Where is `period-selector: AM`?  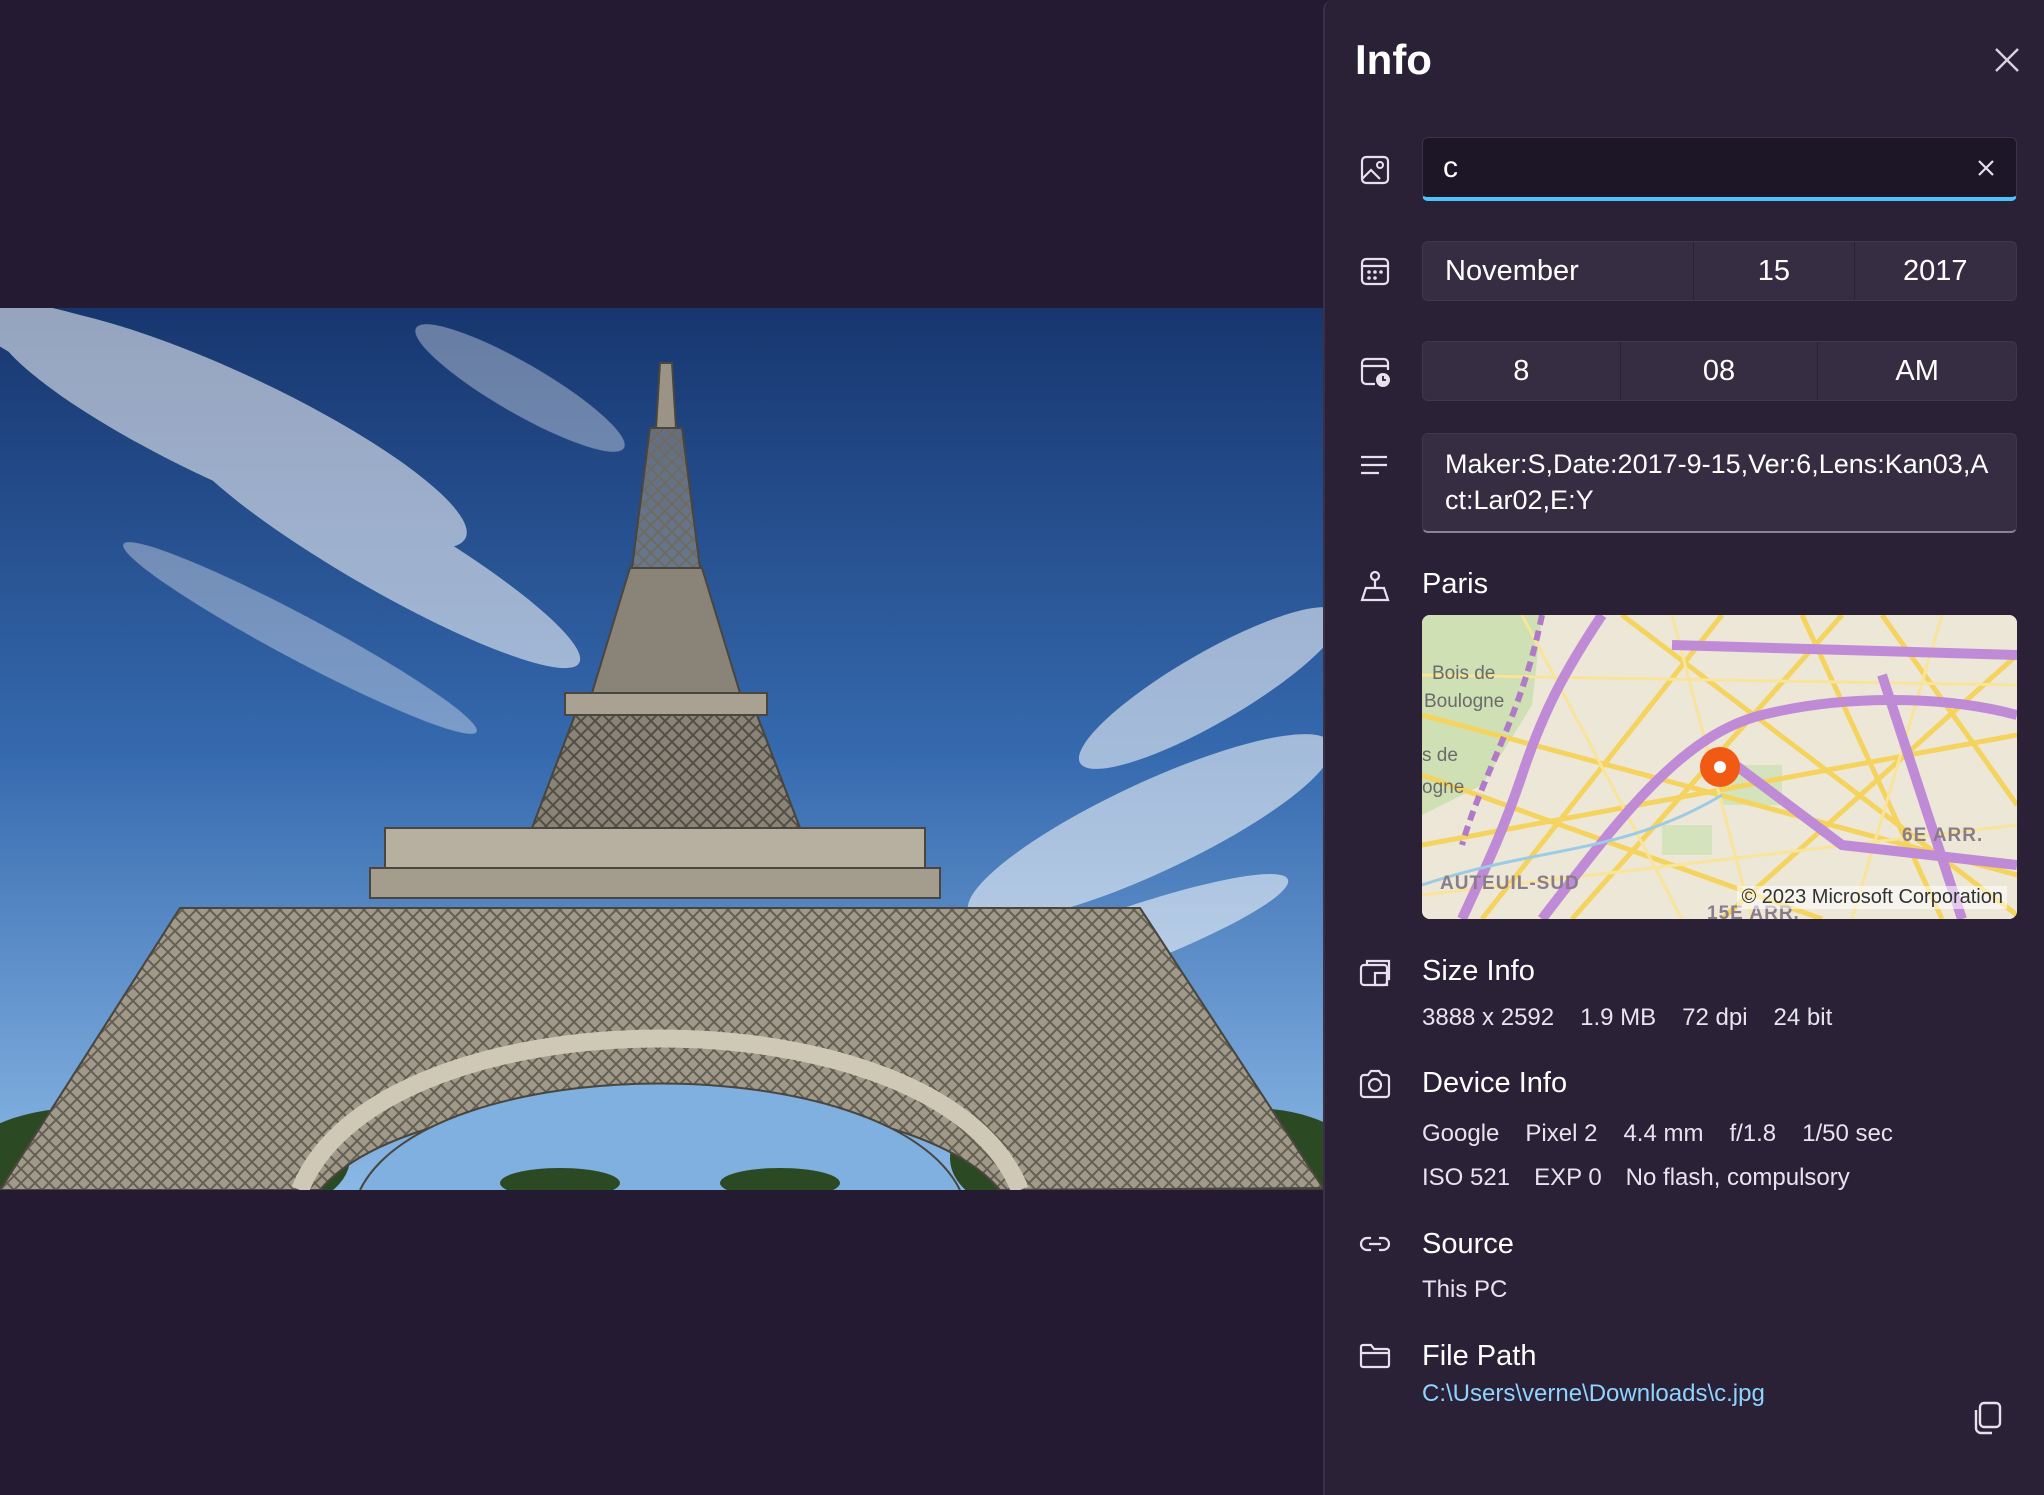 period-selector: AM is located at coordinates (1917, 371).